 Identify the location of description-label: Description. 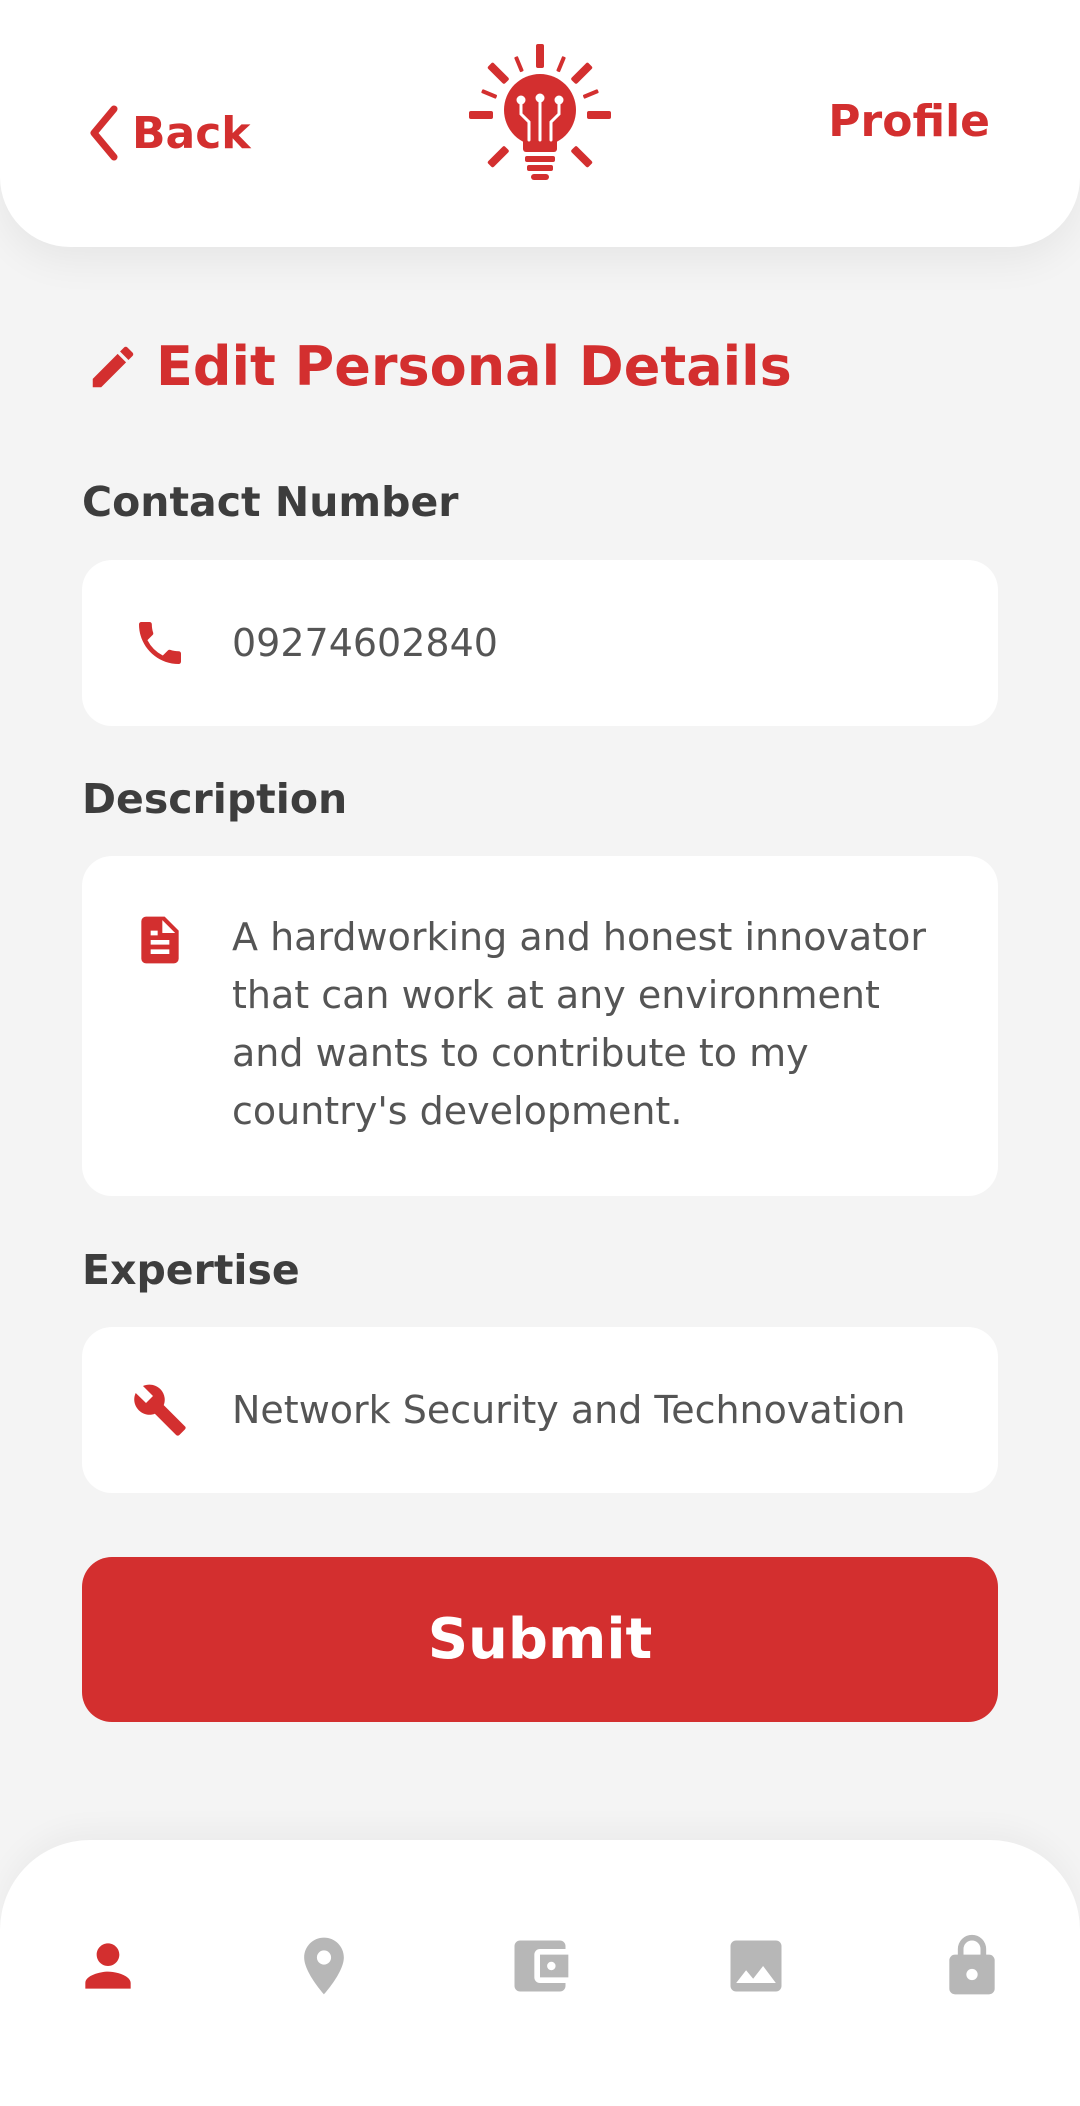
(215, 799).